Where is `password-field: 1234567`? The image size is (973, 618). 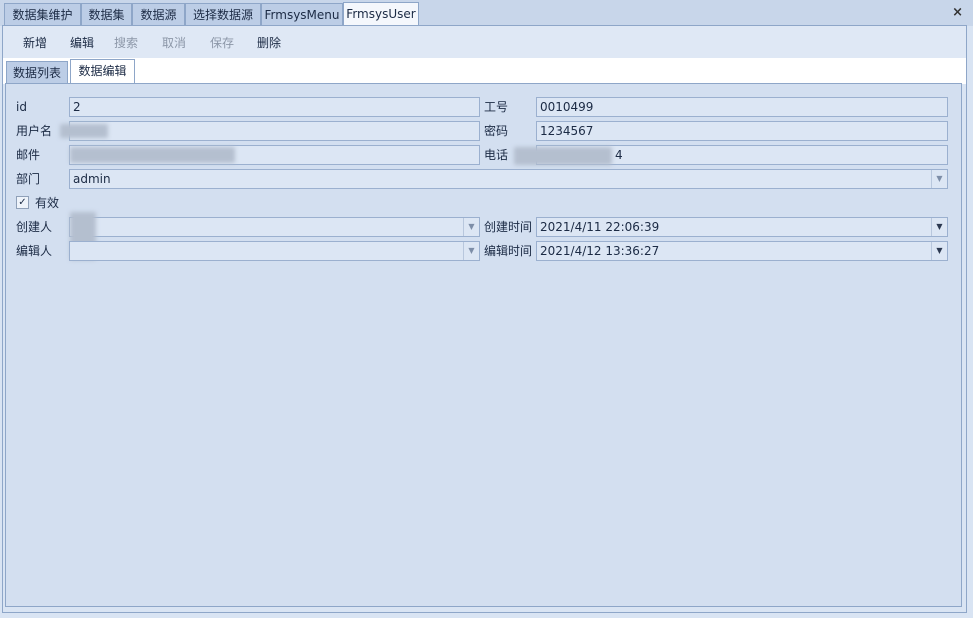 password-field: 1234567 is located at coordinates (742, 131).